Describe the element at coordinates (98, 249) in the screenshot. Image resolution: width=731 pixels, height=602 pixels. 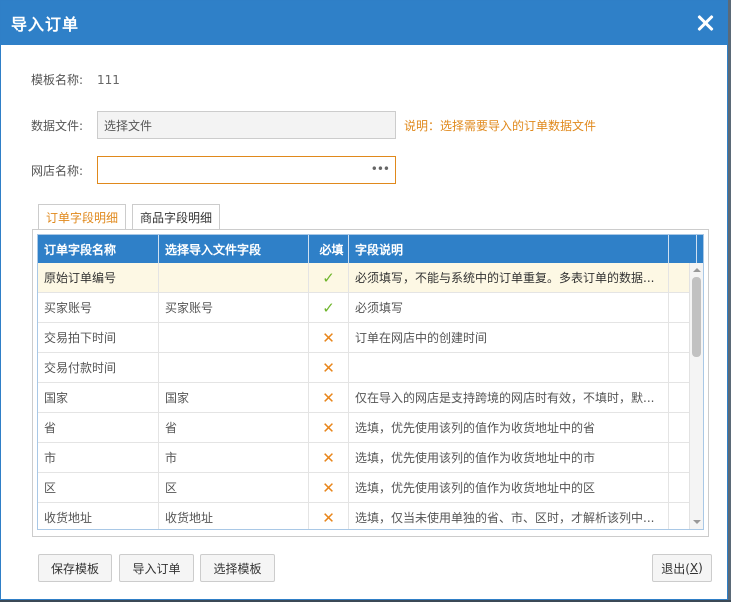
I see `header-field-name: 订单字段名称` at that location.